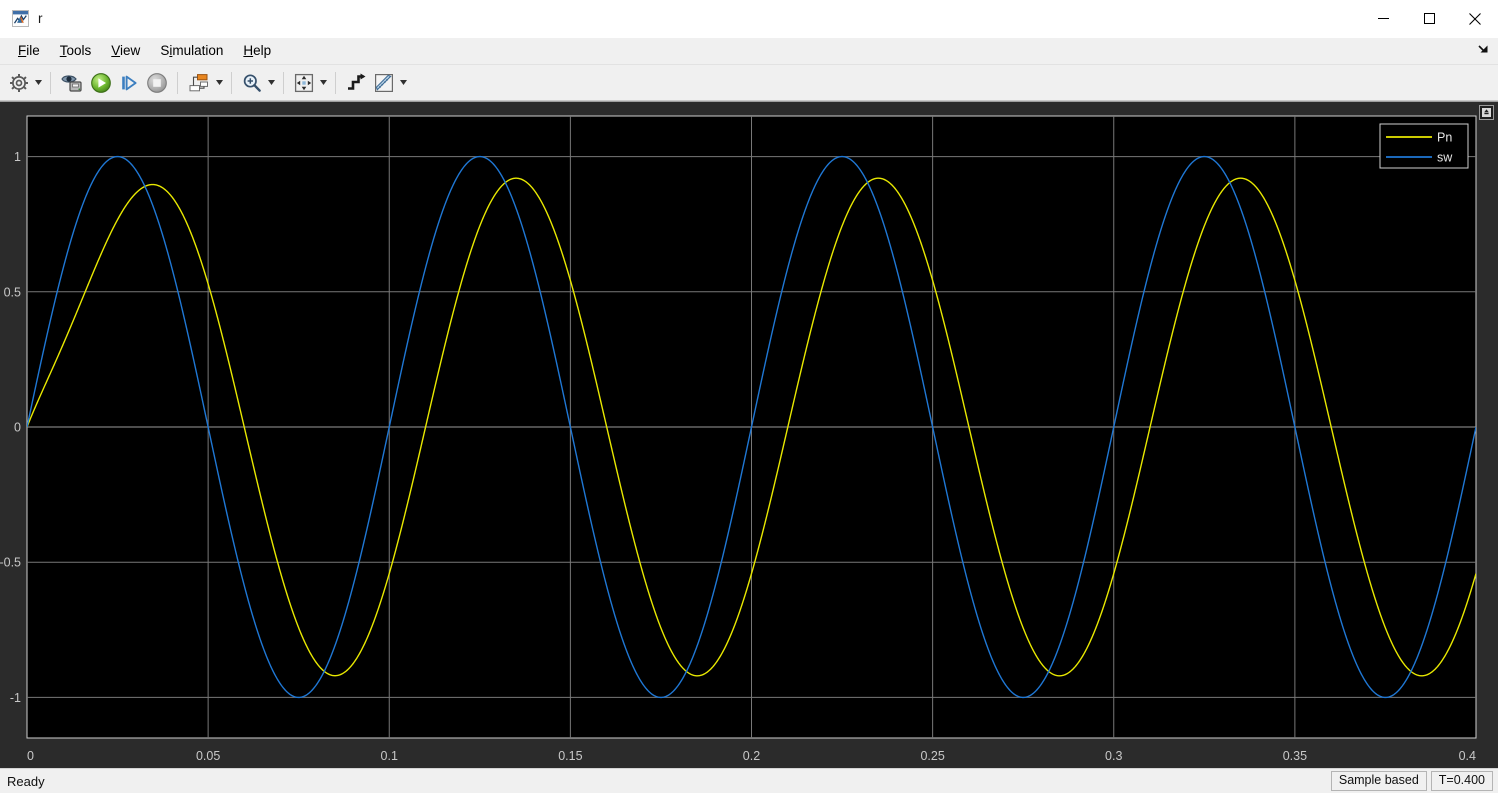  Describe the element at coordinates (30, 756) in the screenshot. I see `x-tick-label: 0` at that location.